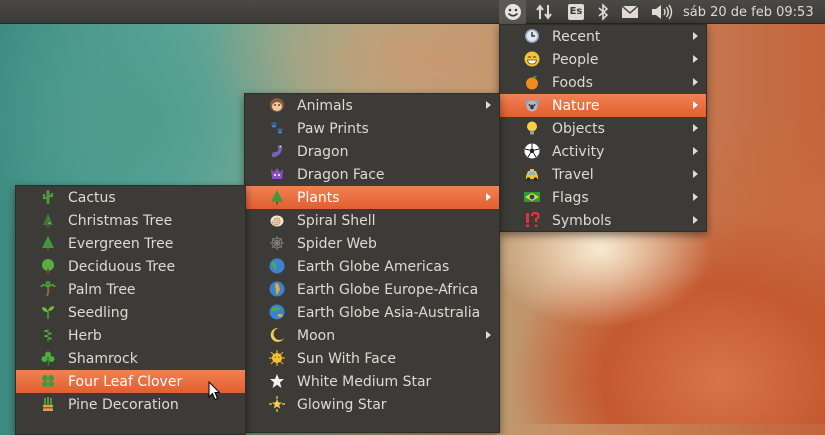 The image size is (825, 435). I want to click on menu-item-palm-tree: Palm Tree, so click(130, 289).